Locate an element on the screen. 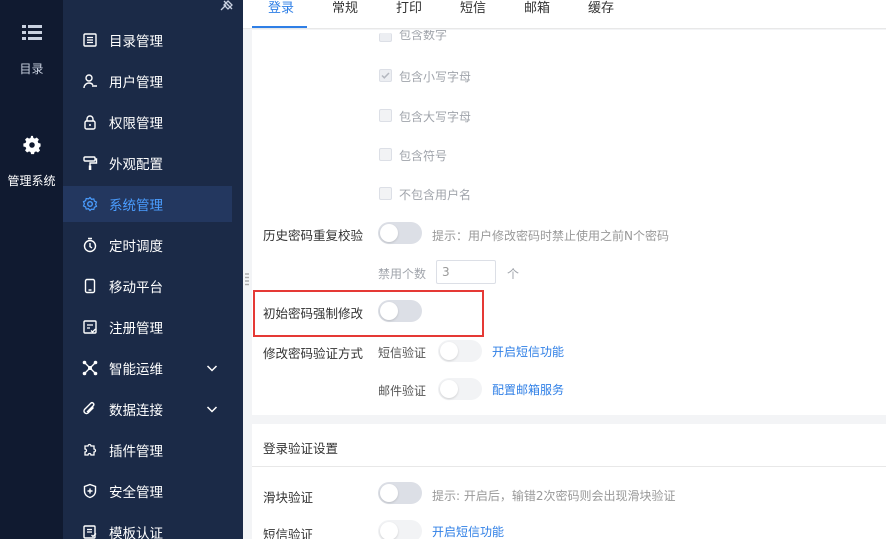 Image resolution: width=886 pixels, height=539 pixels. sidebar-item-label: 智能运维 is located at coordinates (136, 370).